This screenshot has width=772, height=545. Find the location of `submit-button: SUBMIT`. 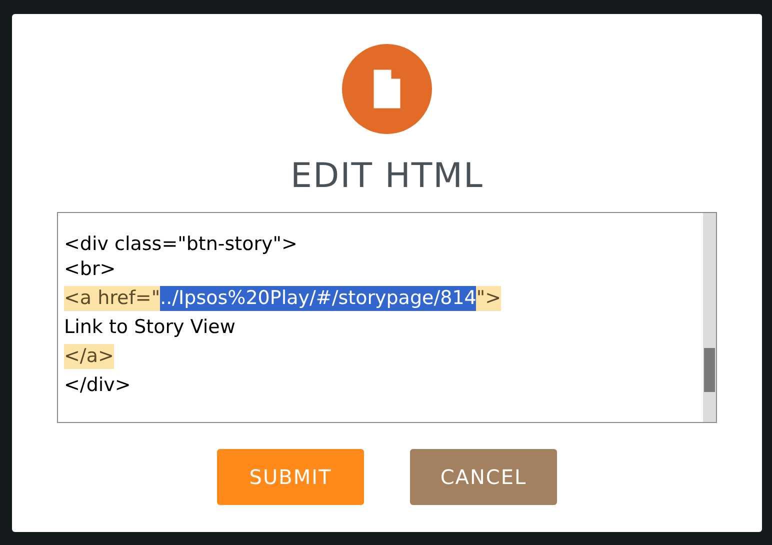

submit-button: SUBMIT is located at coordinates (290, 477).